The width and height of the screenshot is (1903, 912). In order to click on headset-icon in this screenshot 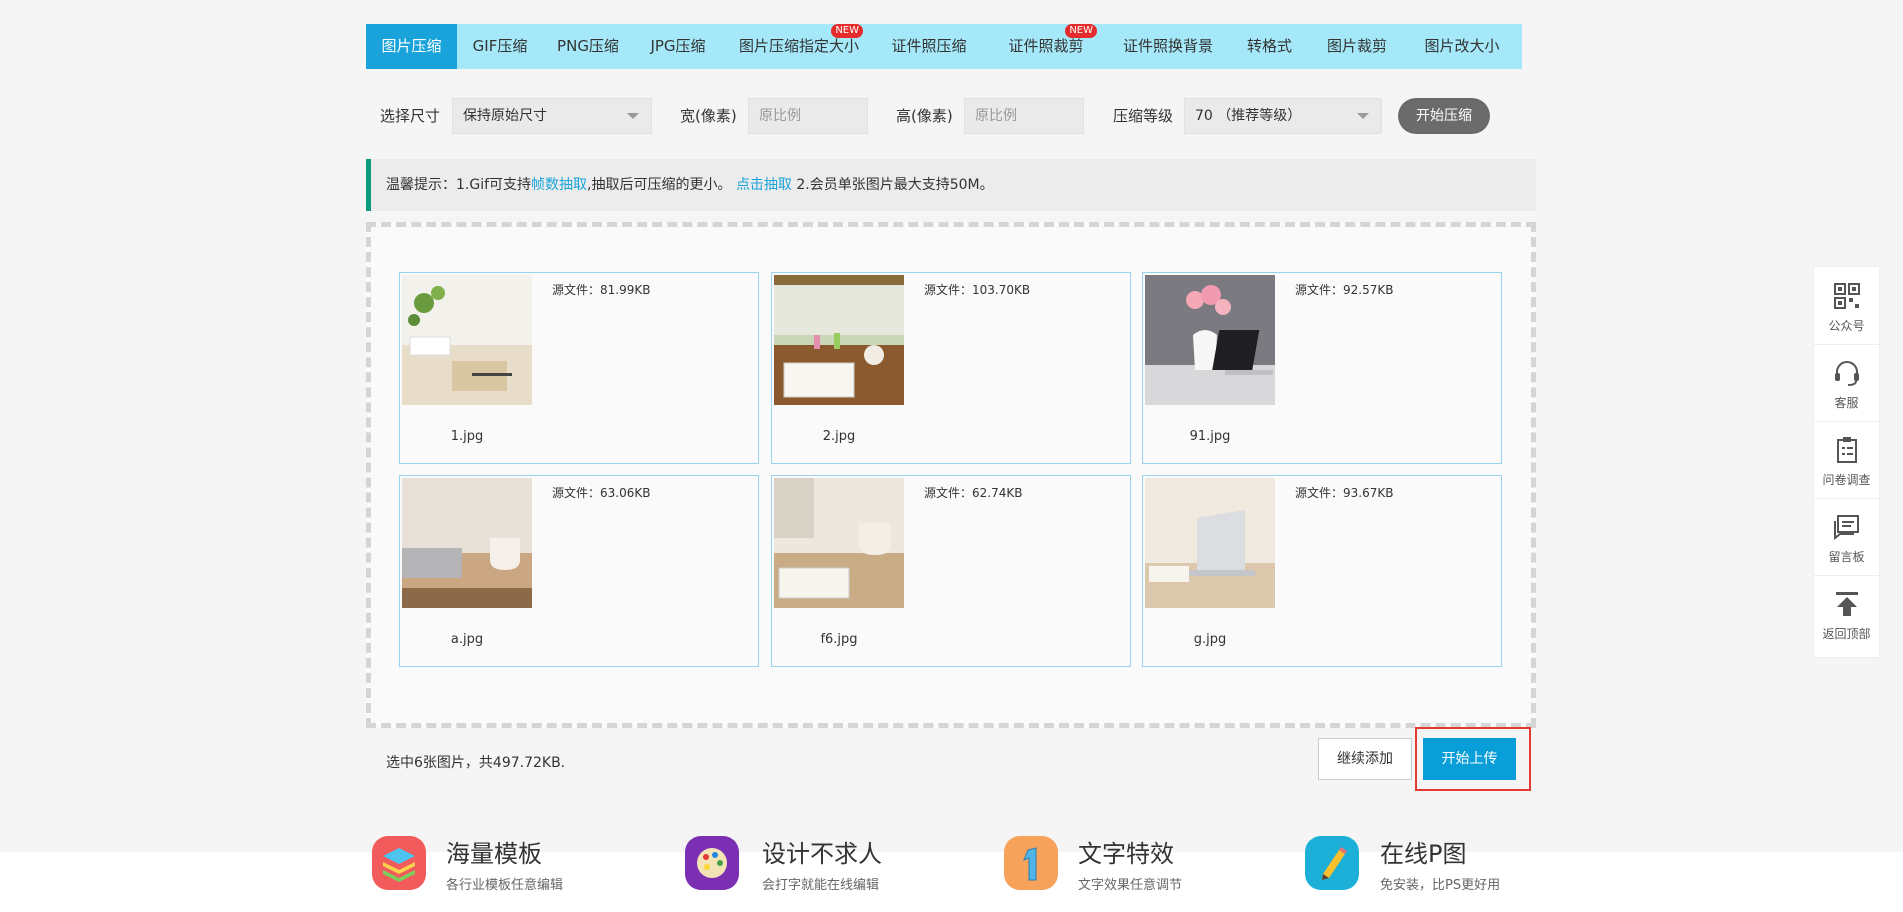, I will do `click(1847, 373)`.